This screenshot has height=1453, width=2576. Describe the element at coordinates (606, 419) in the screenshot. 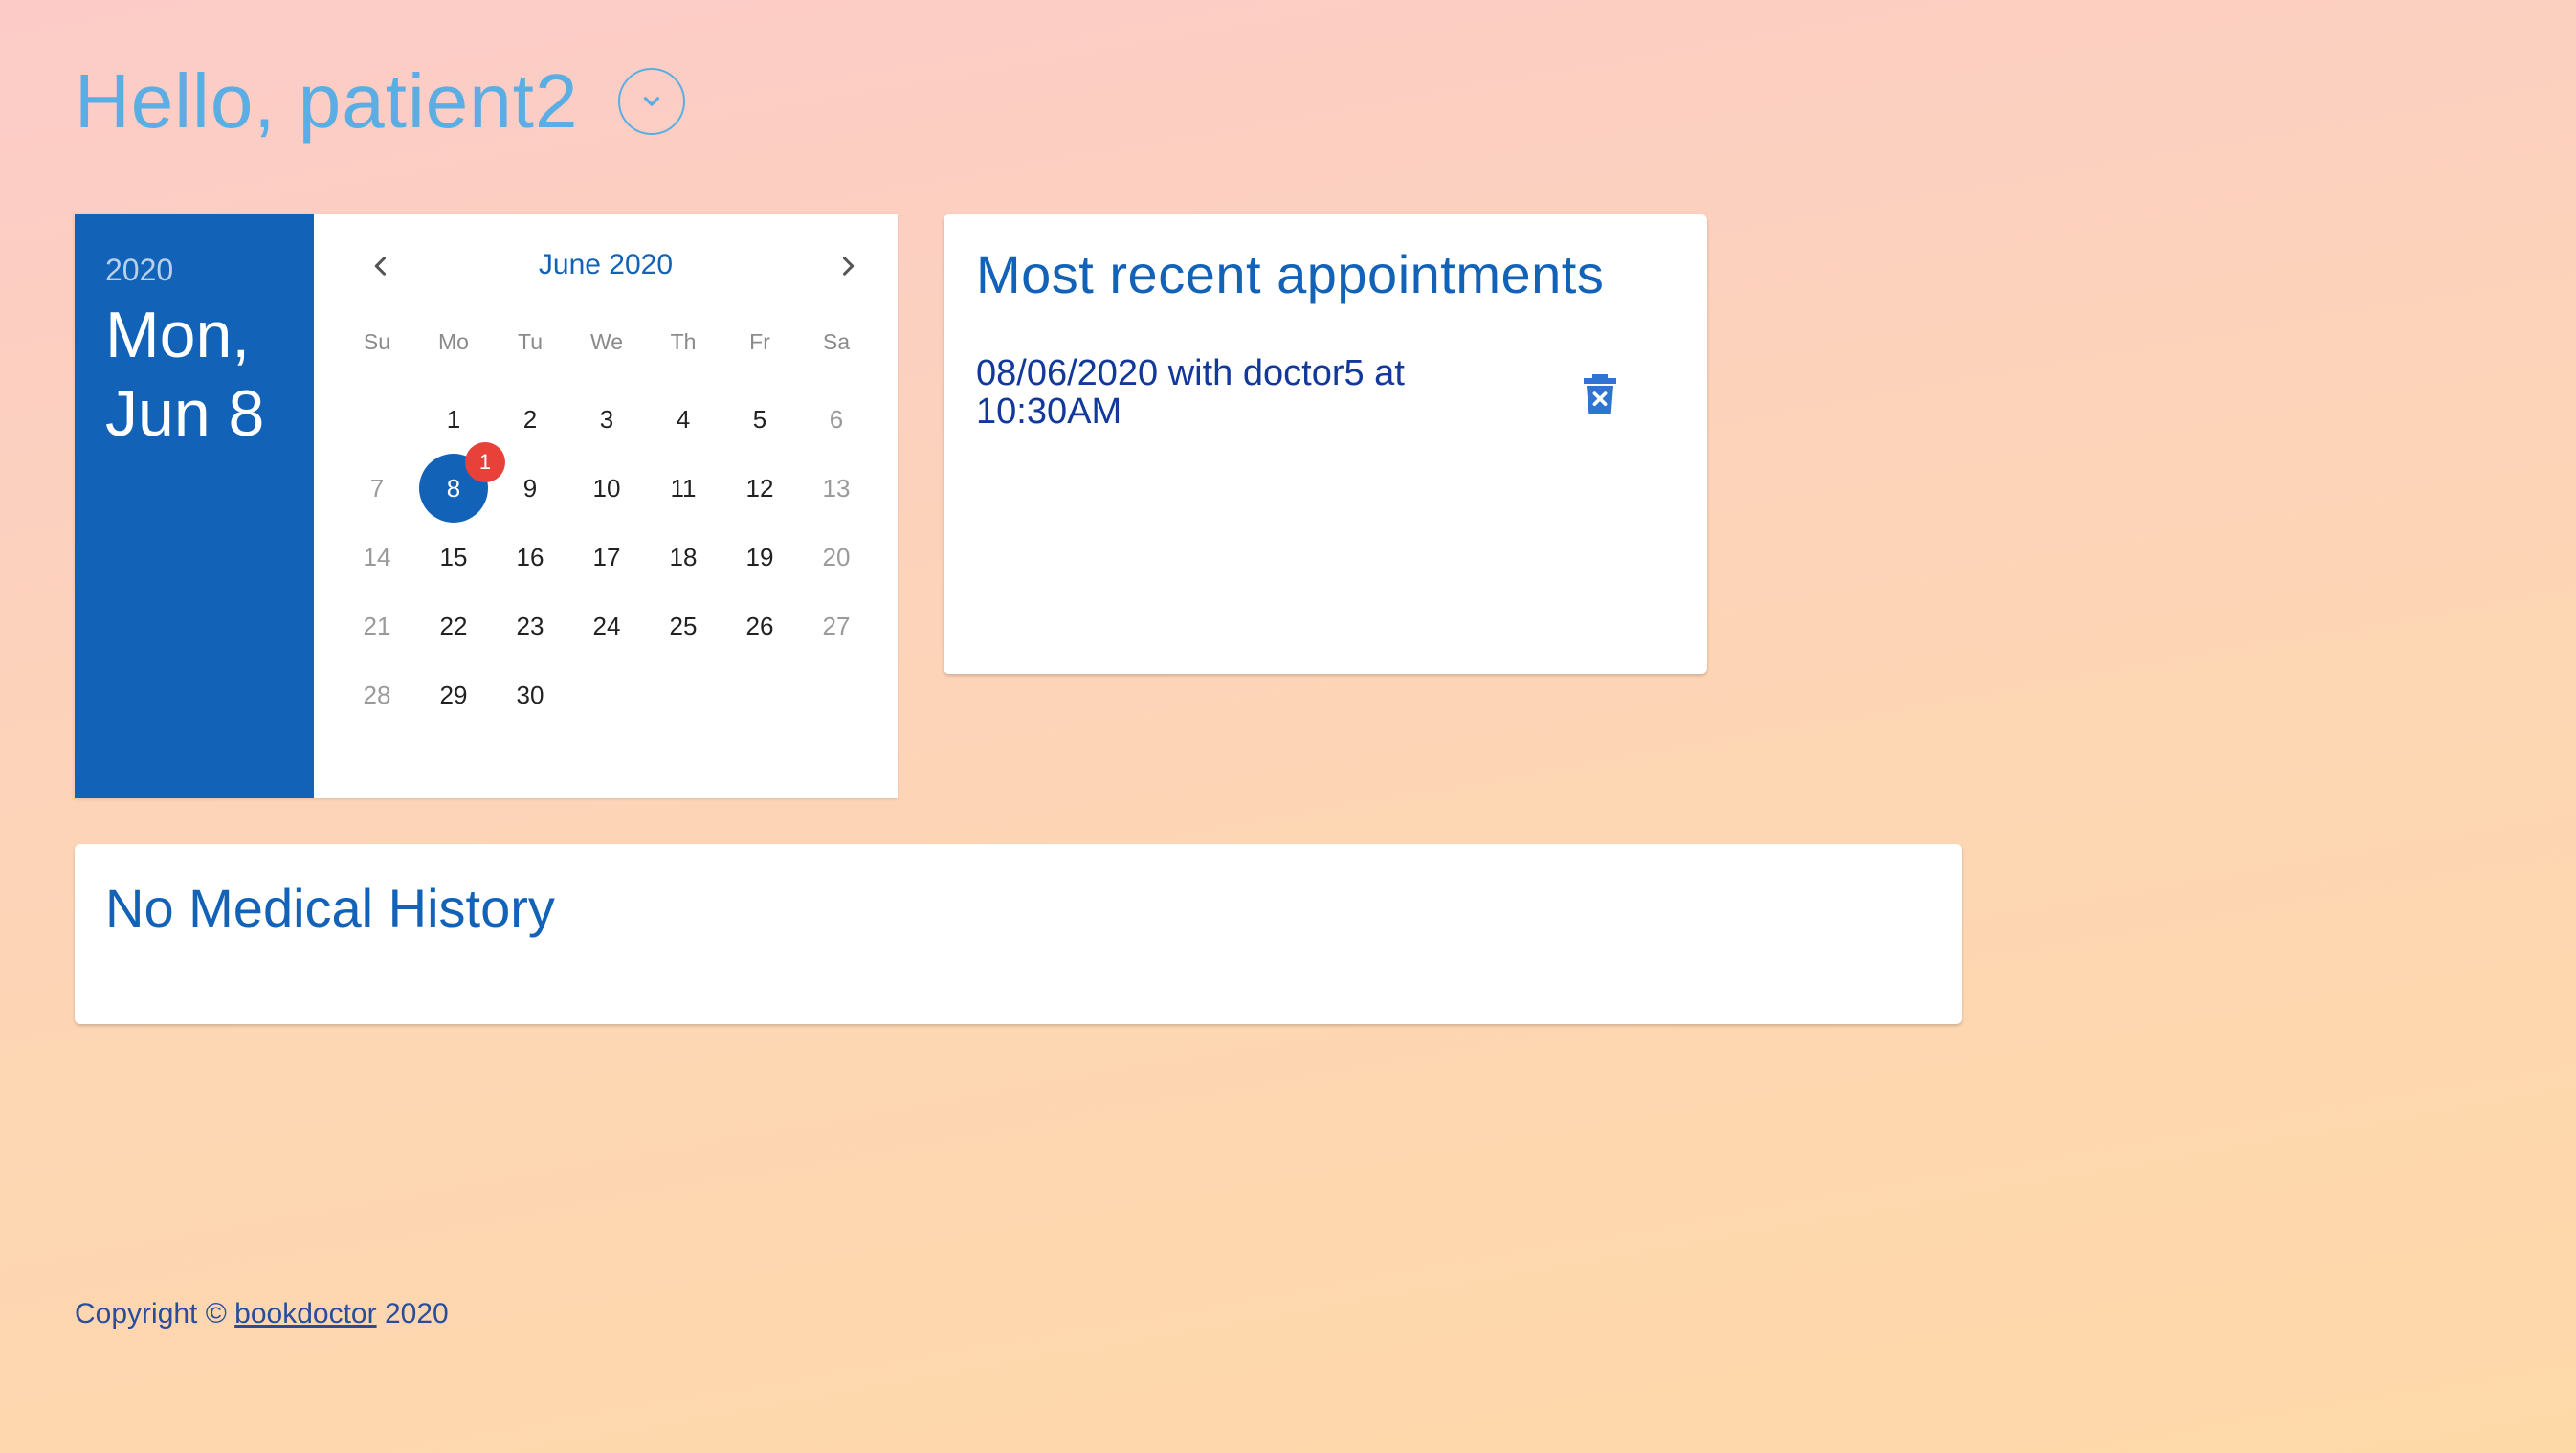

I see `calendar-day: 3` at that location.